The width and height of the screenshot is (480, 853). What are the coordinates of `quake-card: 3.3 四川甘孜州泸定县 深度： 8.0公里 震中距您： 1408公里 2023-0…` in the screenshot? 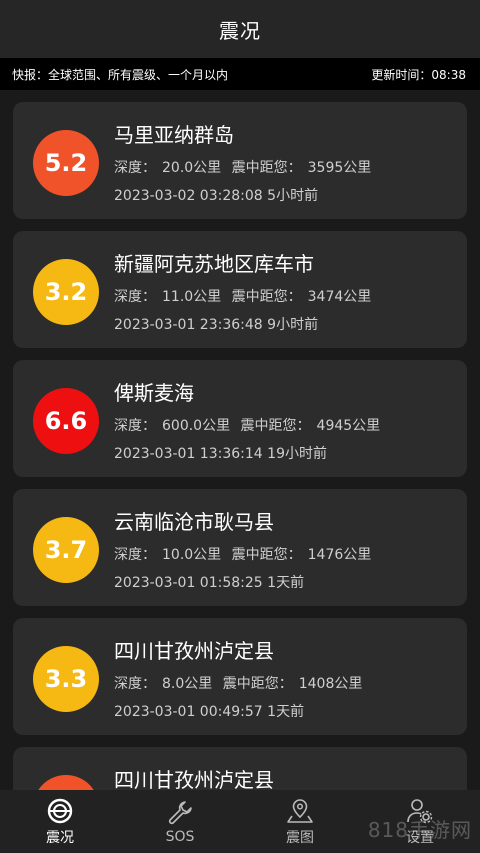 It's located at (240, 676).